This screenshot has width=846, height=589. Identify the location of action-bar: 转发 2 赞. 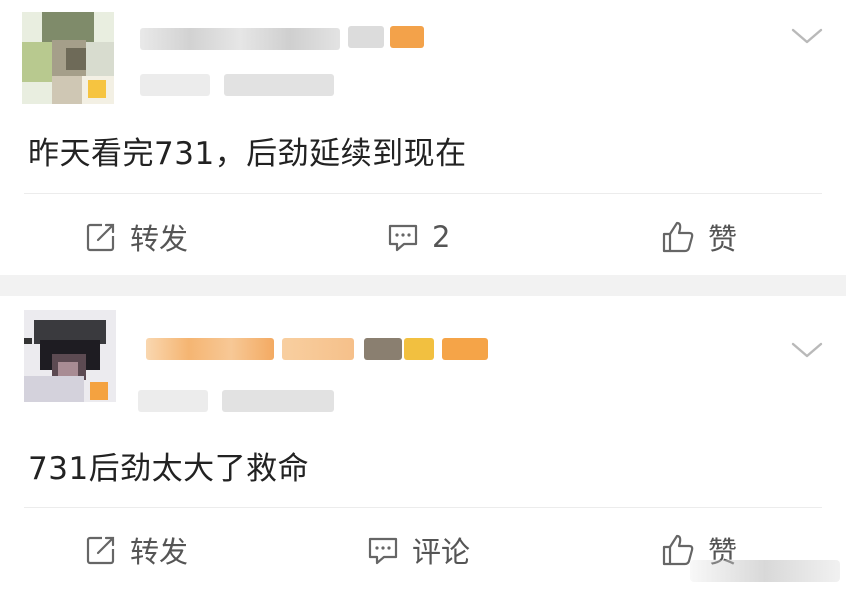
(423, 237).